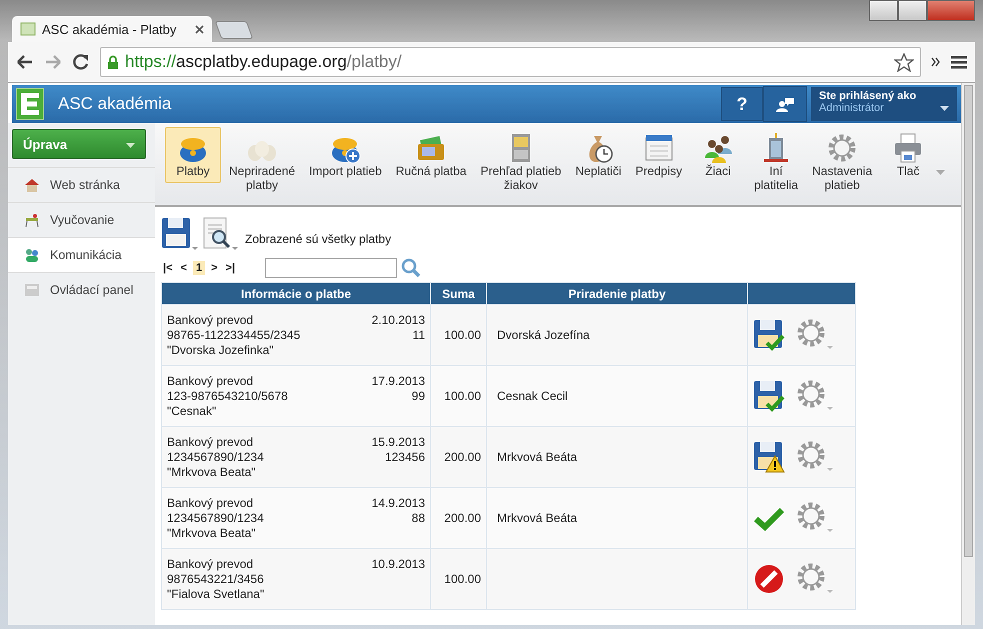  Describe the element at coordinates (216, 579) in the screenshot. I see `account-number-text: 9876543221/3456` at that location.